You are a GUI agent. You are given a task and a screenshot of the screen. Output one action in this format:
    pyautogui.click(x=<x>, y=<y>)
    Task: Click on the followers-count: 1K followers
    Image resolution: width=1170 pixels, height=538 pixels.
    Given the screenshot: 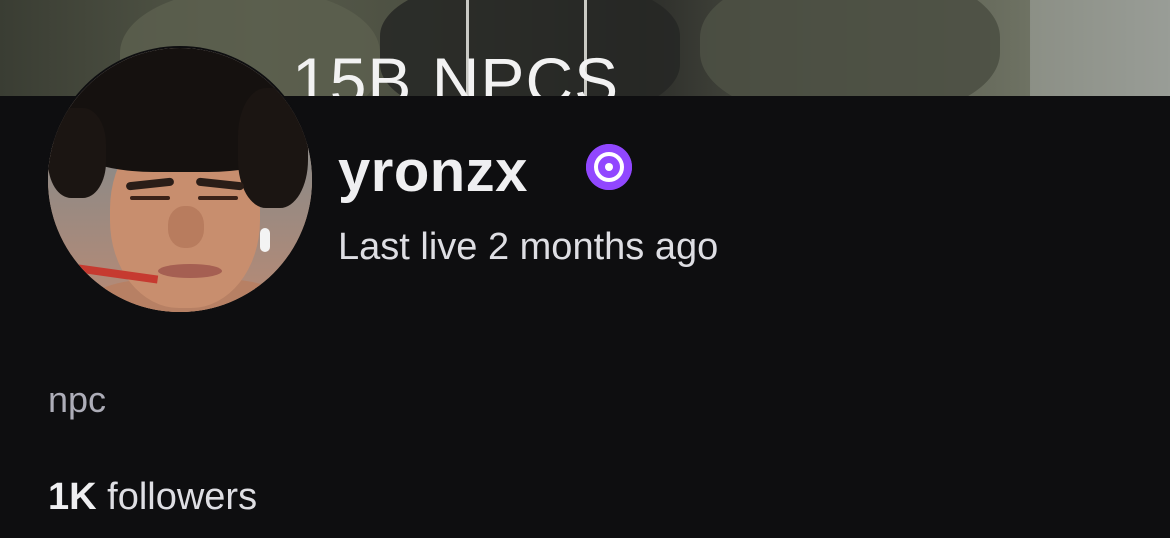 What is the action you would take?
    pyautogui.click(x=152, y=497)
    